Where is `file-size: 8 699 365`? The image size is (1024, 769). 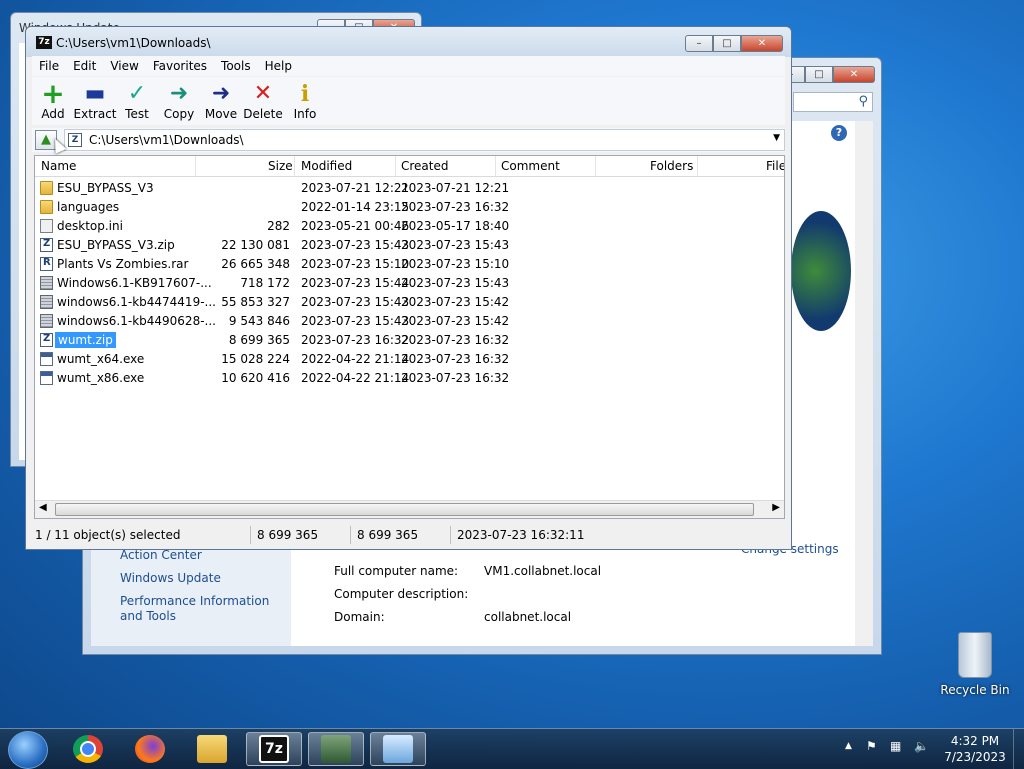
file-size: 8 699 365 is located at coordinates (259, 340).